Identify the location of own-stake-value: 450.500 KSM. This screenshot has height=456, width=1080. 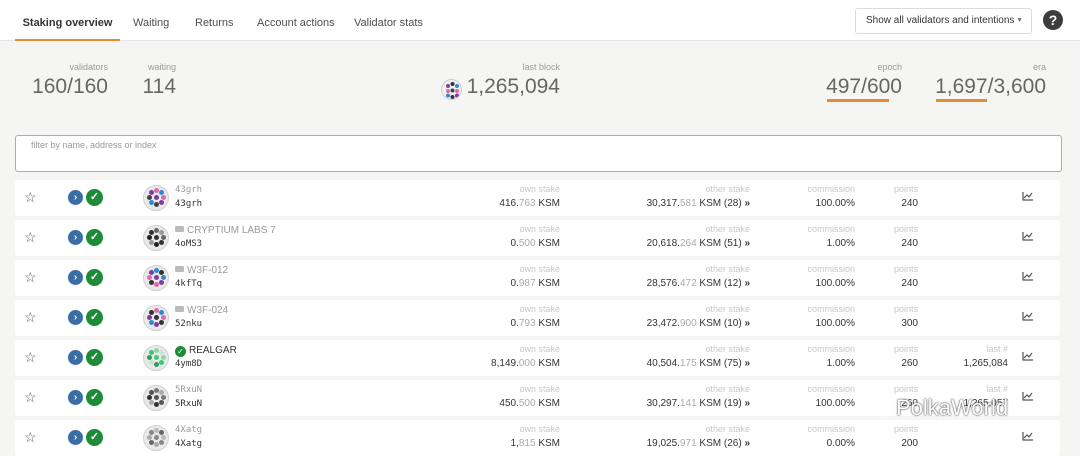
(529, 403).